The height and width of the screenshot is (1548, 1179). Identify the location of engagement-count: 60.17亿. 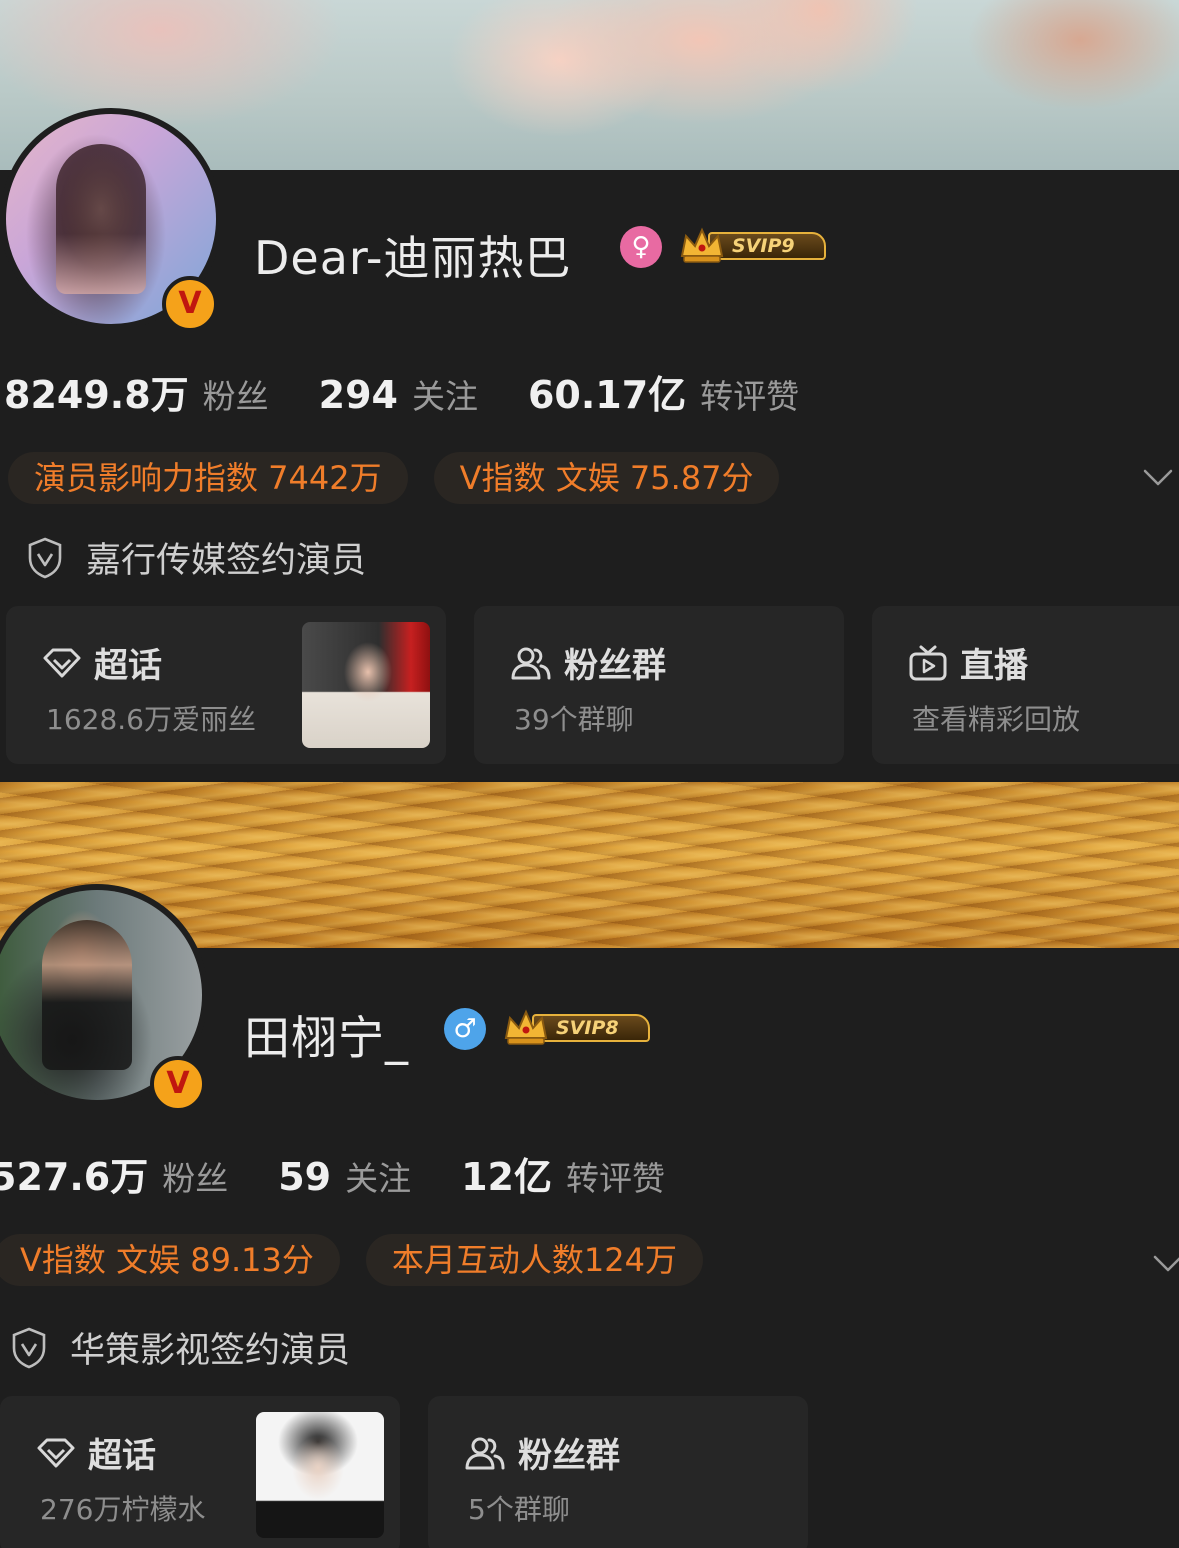
(607, 395).